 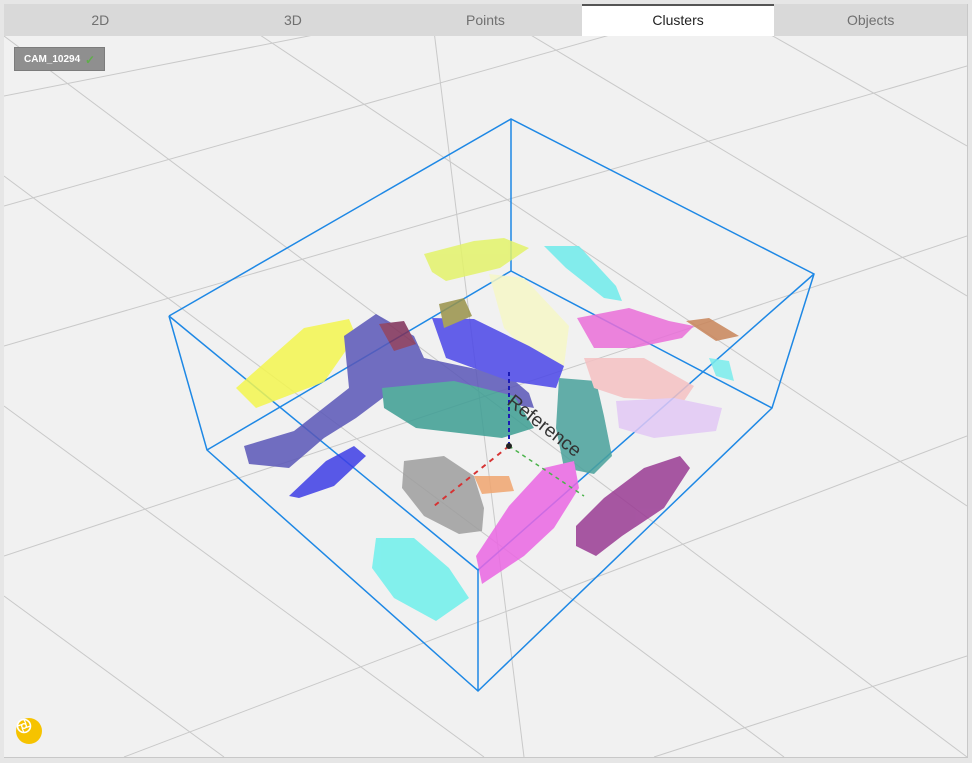 What do you see at coordinates (635, 328) in the screenshot?
I see `cluster-pink` at bounding box center [635, 328].